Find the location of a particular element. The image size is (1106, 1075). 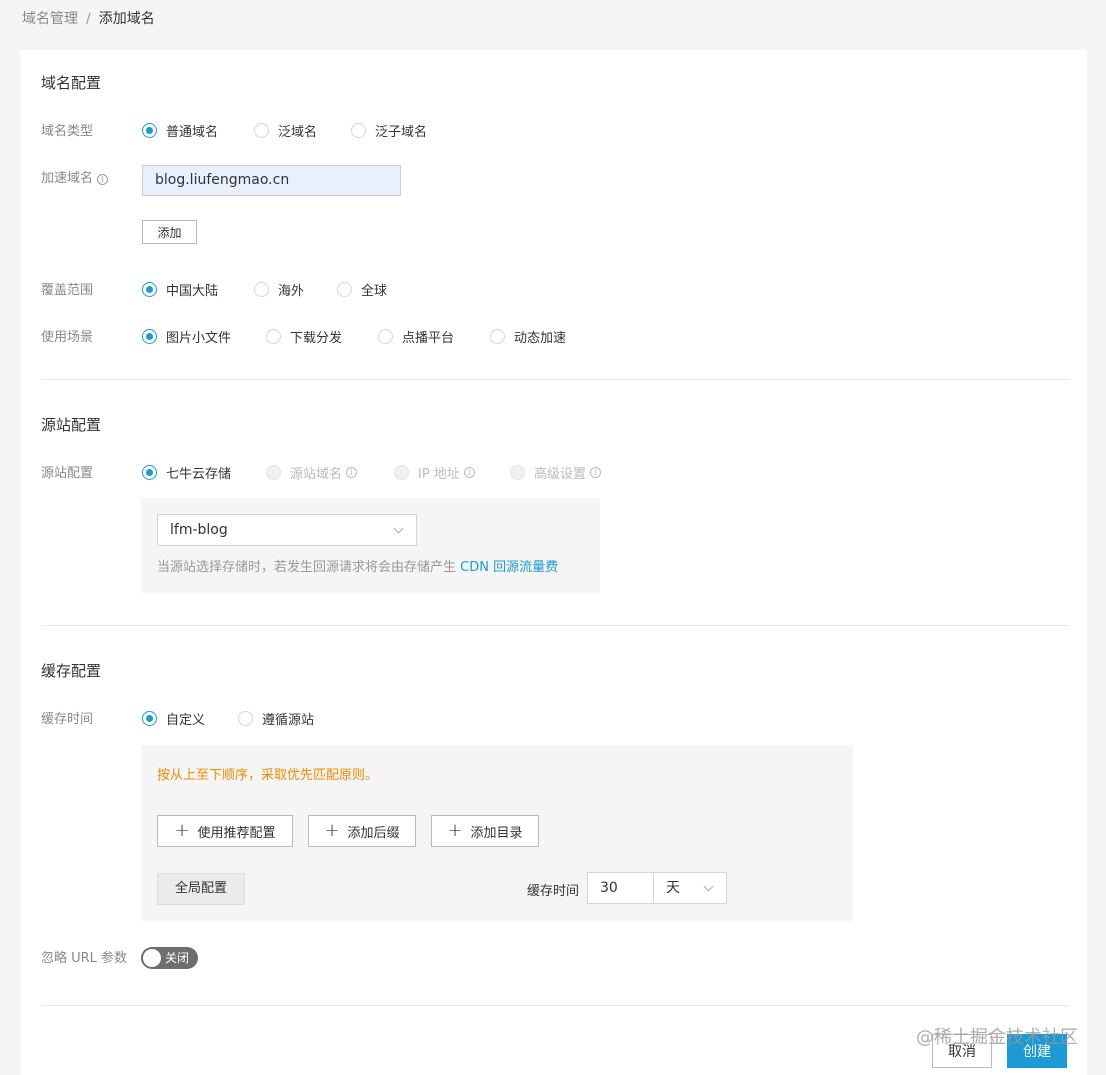

bucket-select: lfm-blog is located at coordinates (287, 530).